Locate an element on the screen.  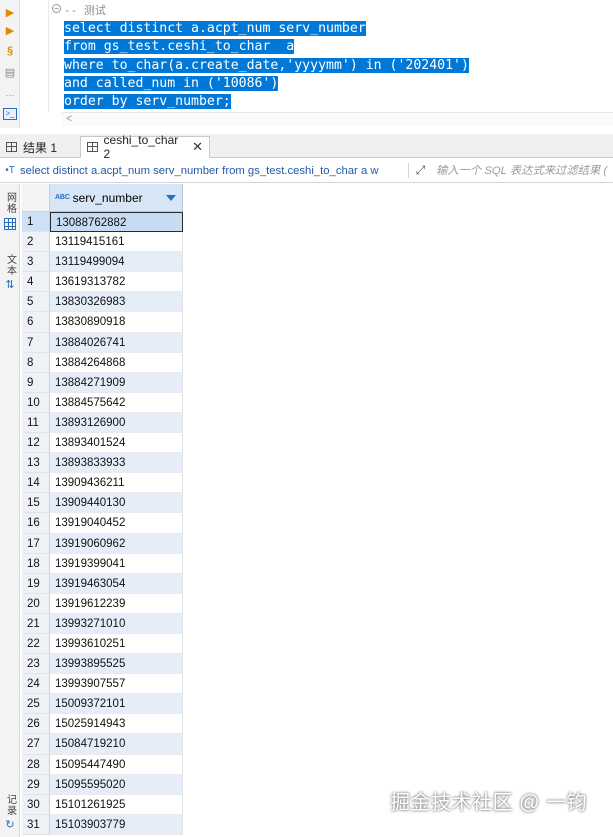
row-number: 23 is located at coordinates (36, 664).